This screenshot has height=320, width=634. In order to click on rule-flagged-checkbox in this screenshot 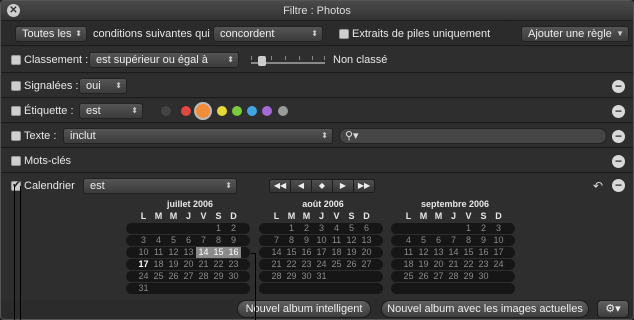, I will do `click(16, 86)`.